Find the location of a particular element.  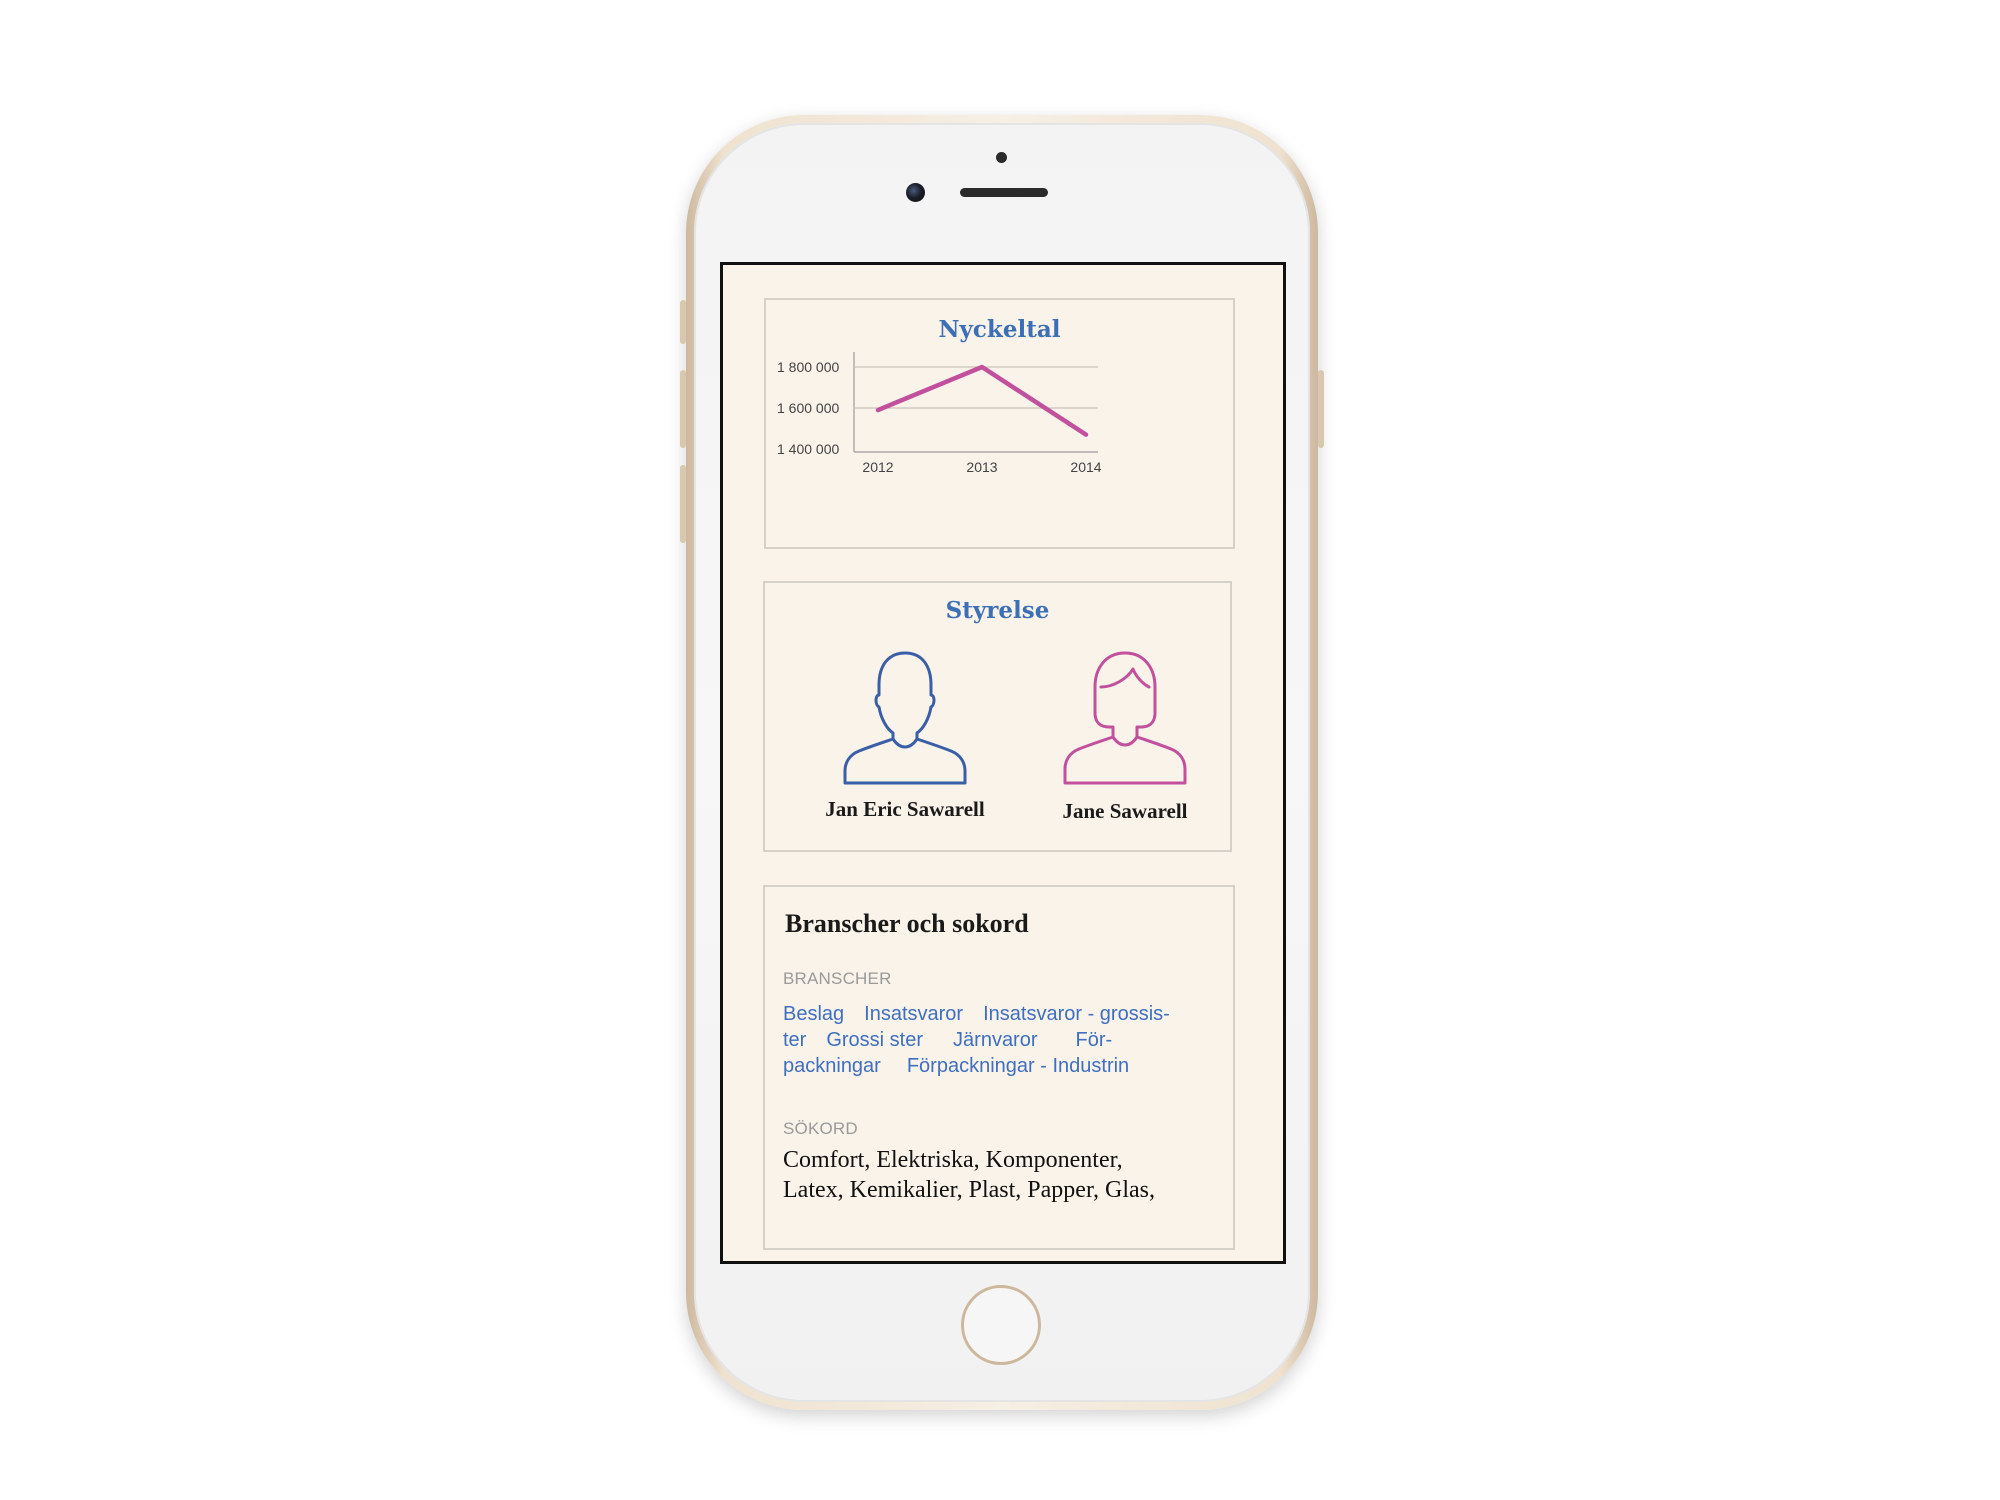

proximity-sensor is located at coordinates (1001, 157).